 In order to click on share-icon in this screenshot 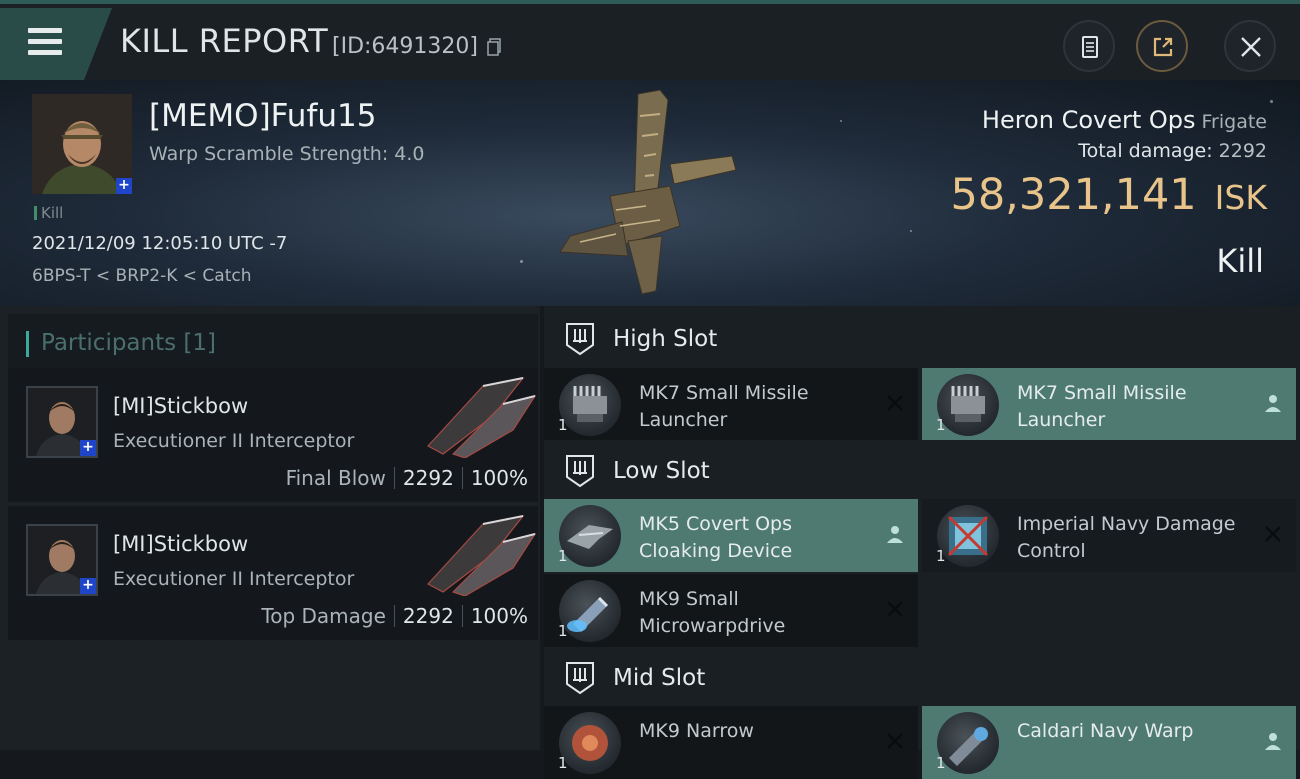, I will do `click(1163, 47)`.